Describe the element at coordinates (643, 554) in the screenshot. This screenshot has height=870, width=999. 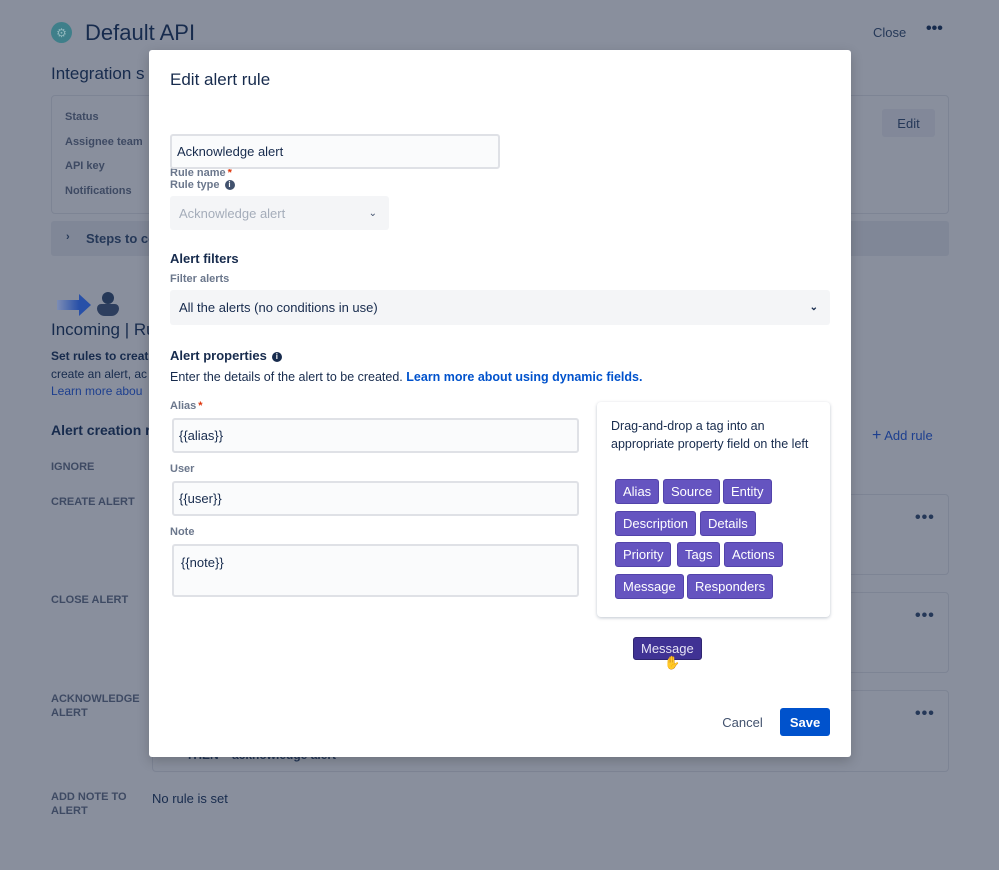
I see `tag-priority: Priority` at that location.